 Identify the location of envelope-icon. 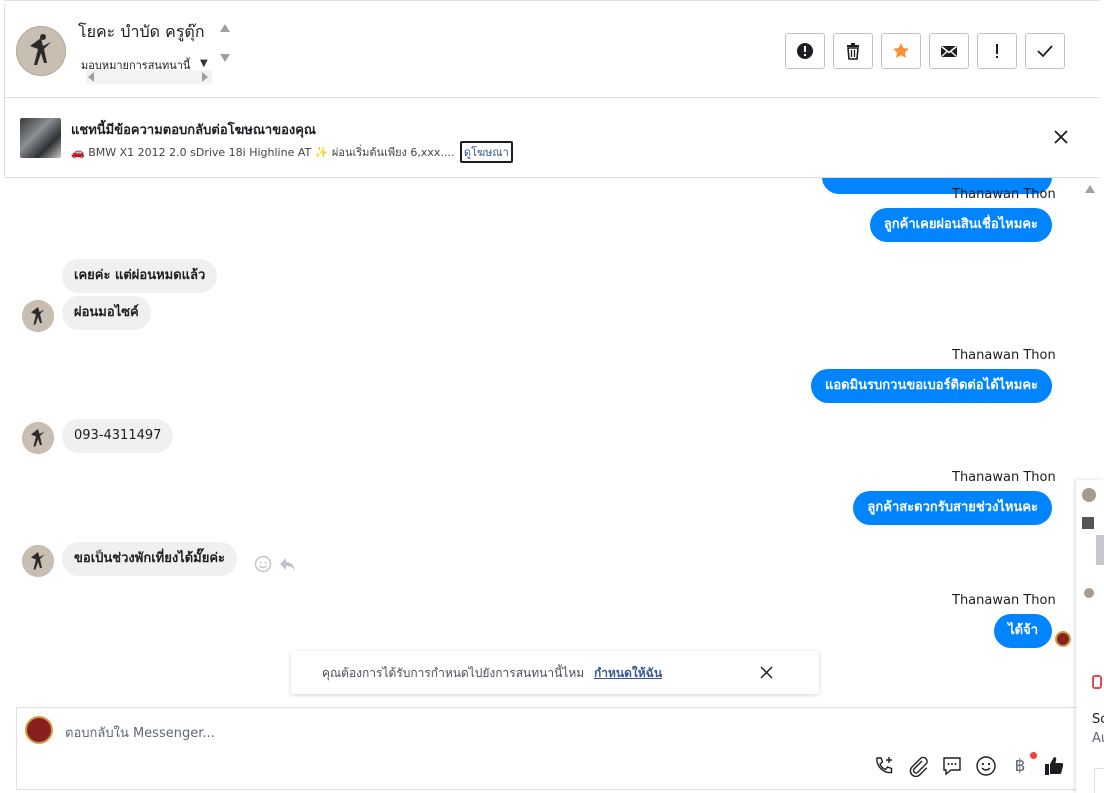
(949, 51).